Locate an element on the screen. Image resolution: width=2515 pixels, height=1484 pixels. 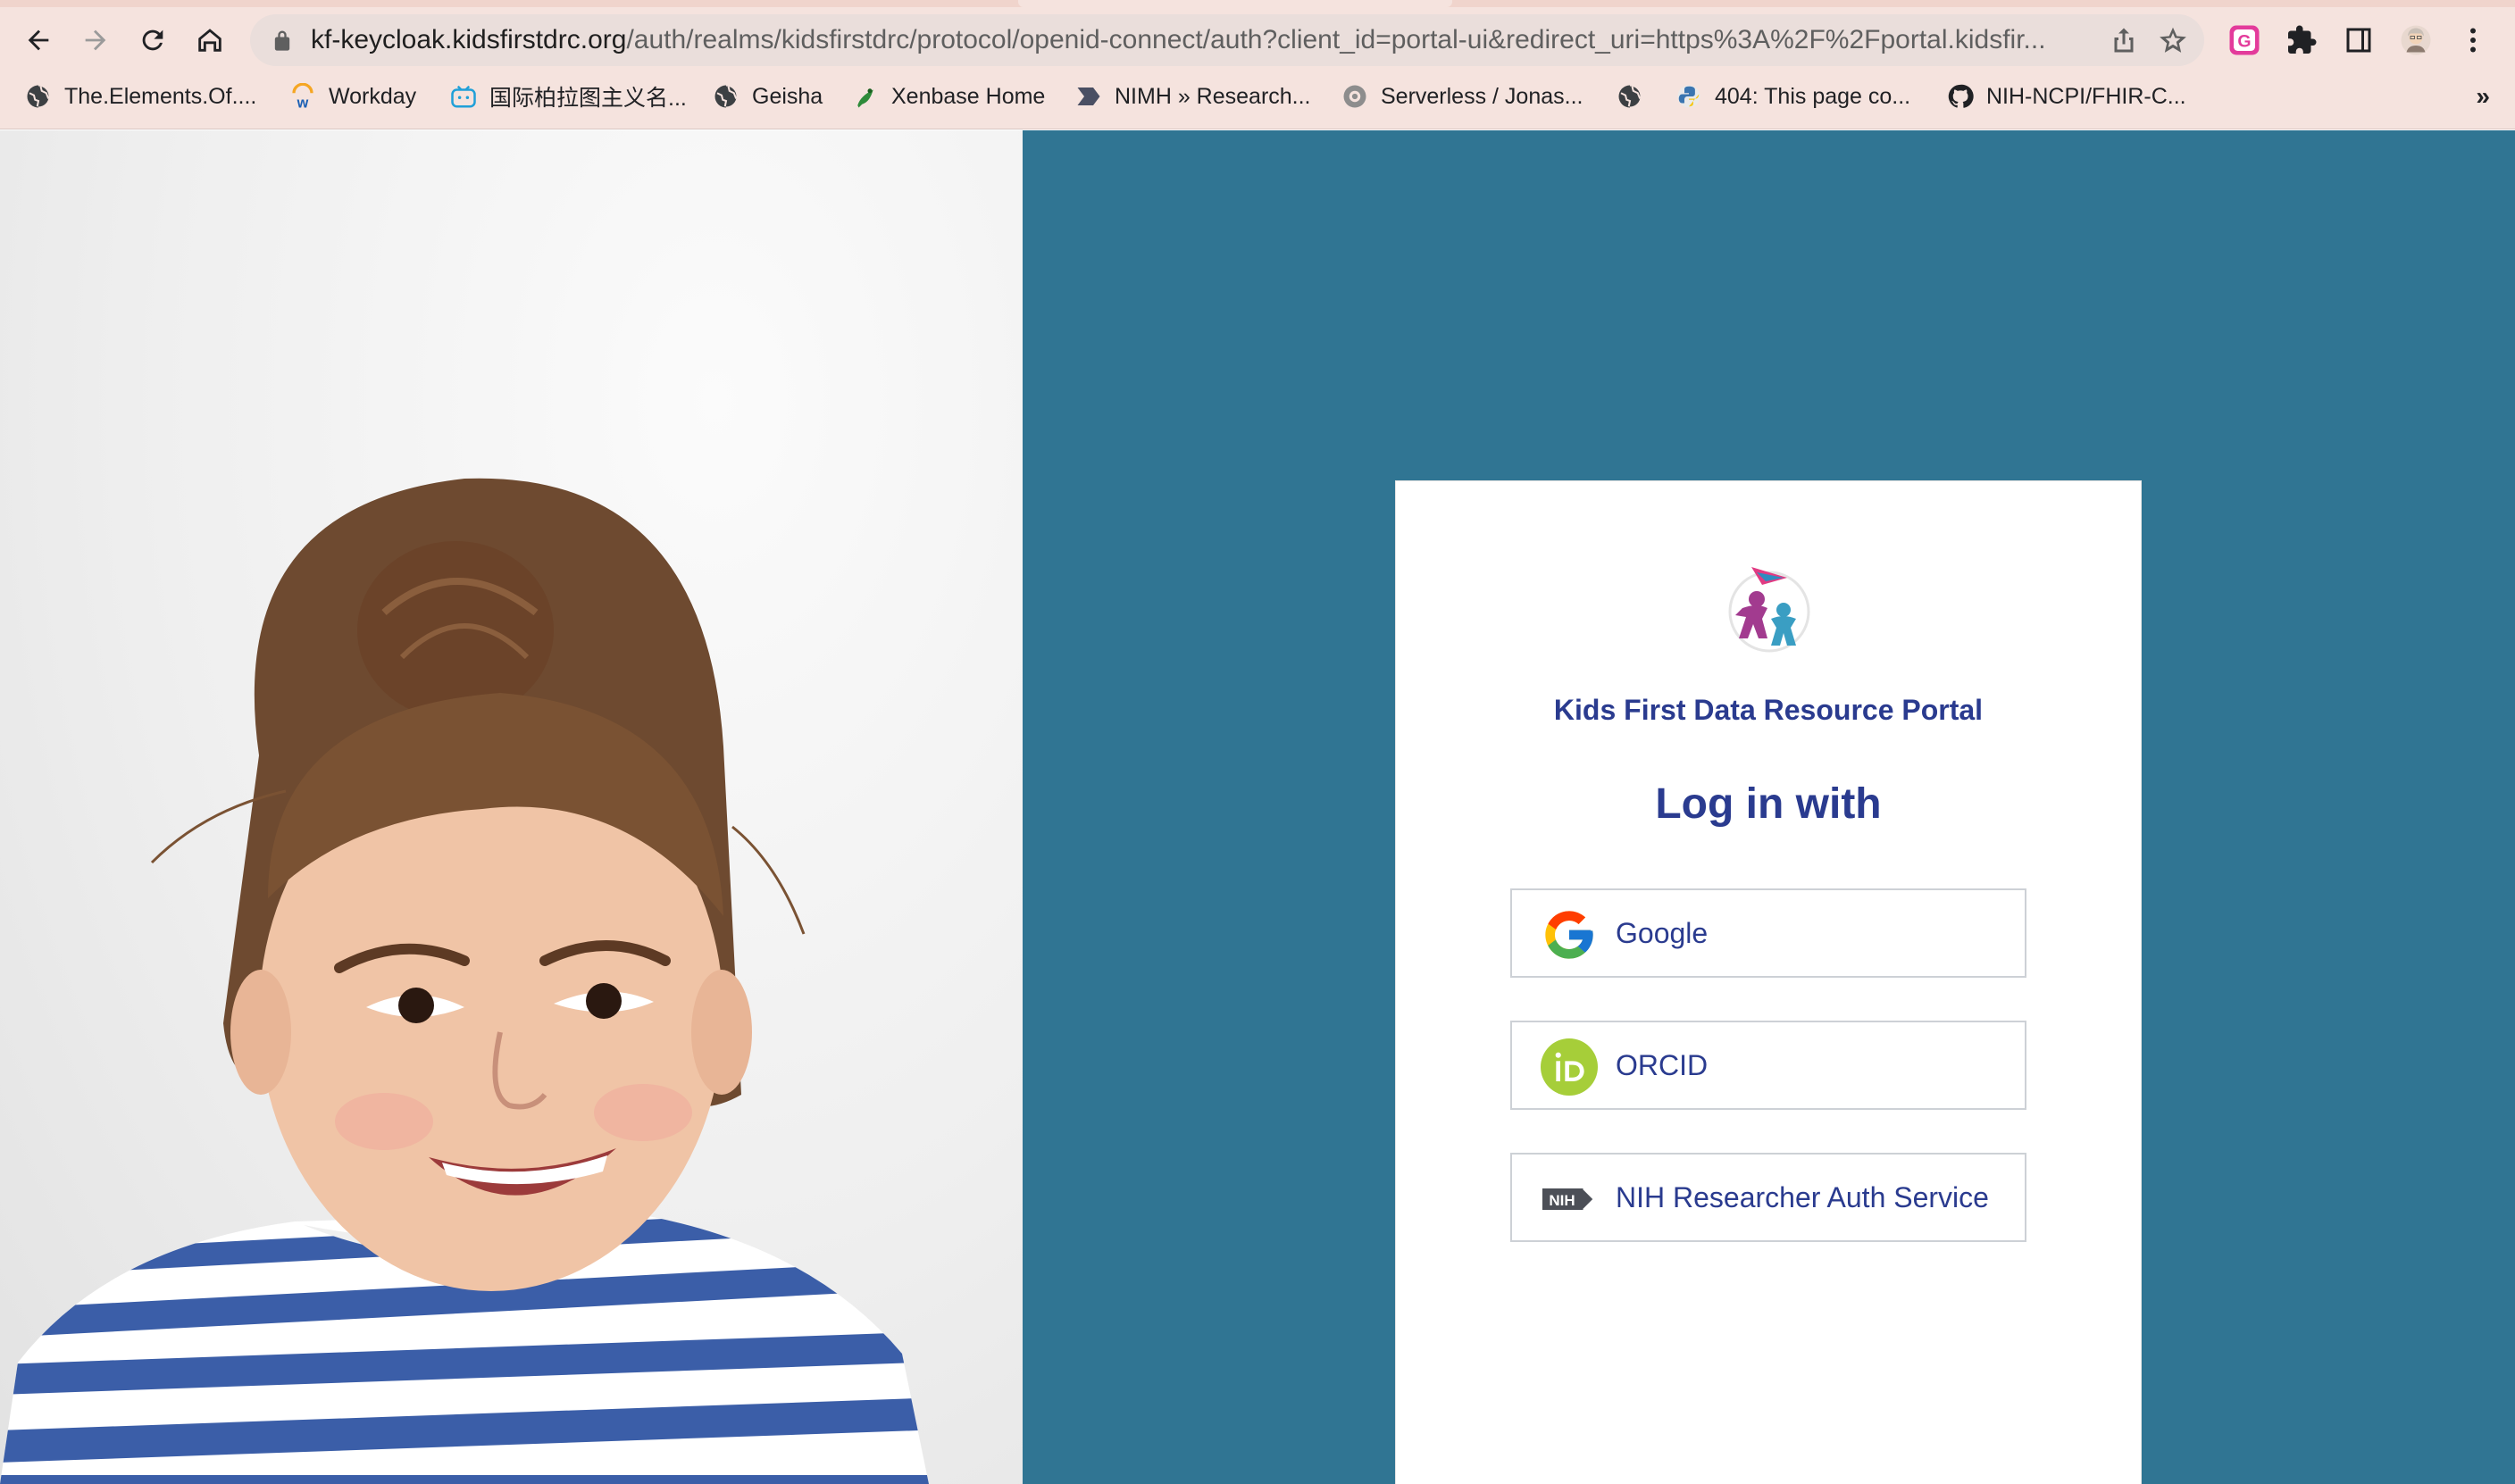
bookmark-item: Geisha is located at coordinates (768, 96).